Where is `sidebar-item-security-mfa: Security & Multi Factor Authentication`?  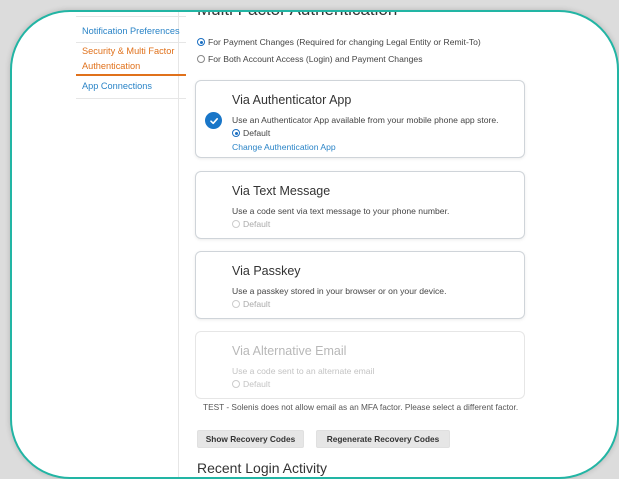
sidebar-item-security-mfa: Security & Multi Factor Authentication is located at coordinates (132, 59).